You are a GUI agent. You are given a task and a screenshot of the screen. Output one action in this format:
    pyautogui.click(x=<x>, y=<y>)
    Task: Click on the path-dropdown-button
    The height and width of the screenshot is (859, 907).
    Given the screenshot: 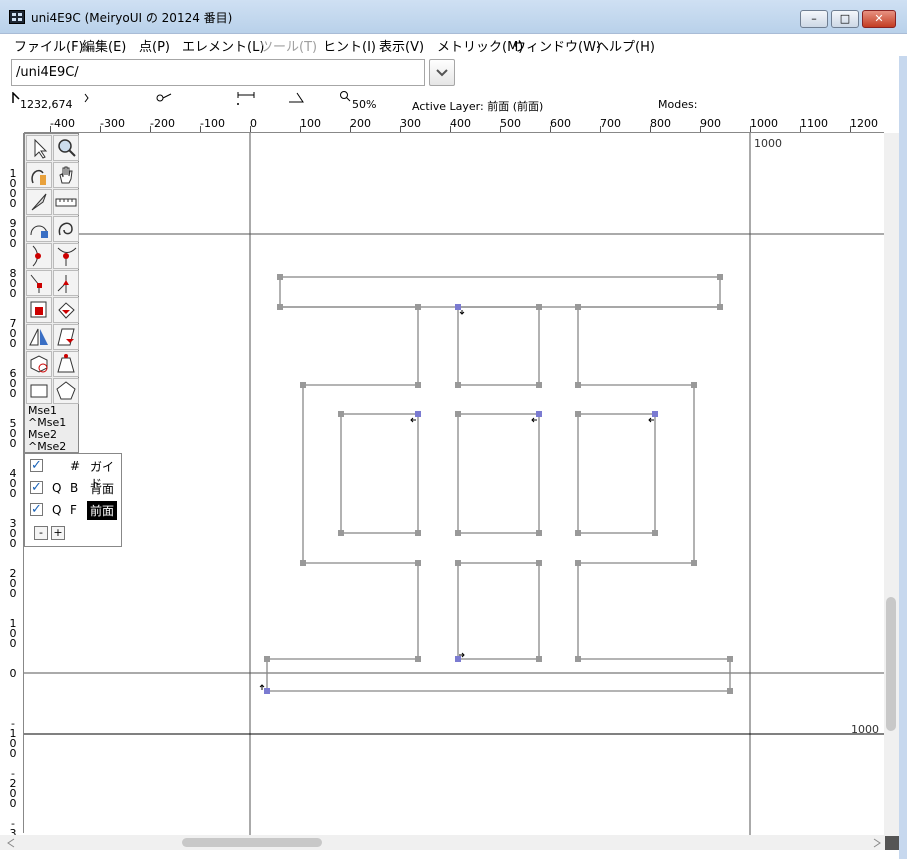 What is the action you would take?
    pyautogui.click(x=442, y=72)
    